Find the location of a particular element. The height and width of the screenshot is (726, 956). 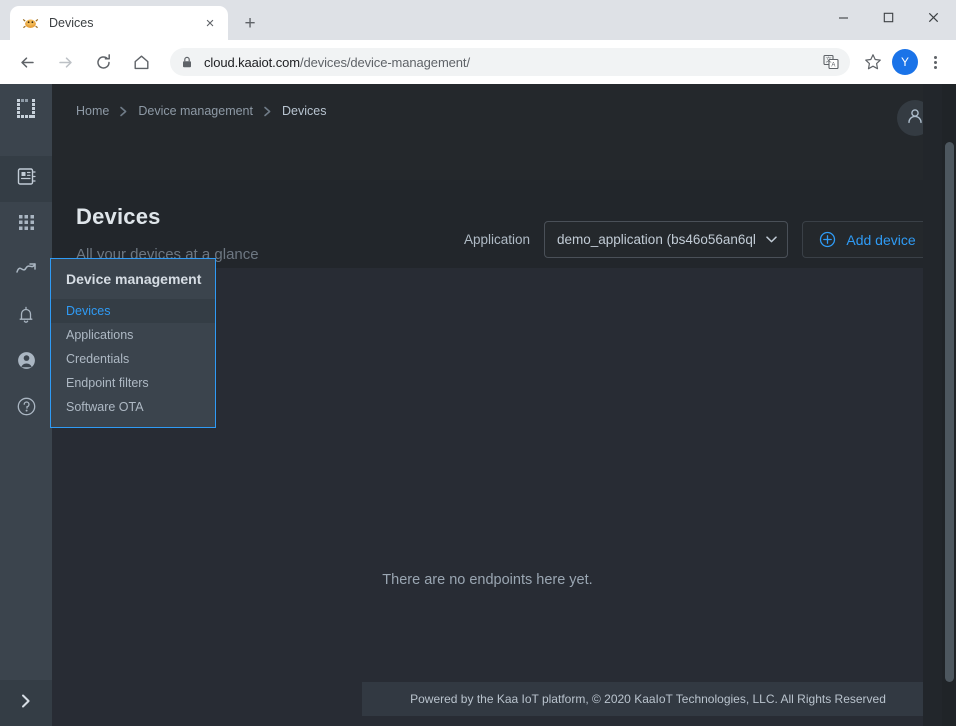

kaa-bracket-logo is located at coordinates (26, 109).